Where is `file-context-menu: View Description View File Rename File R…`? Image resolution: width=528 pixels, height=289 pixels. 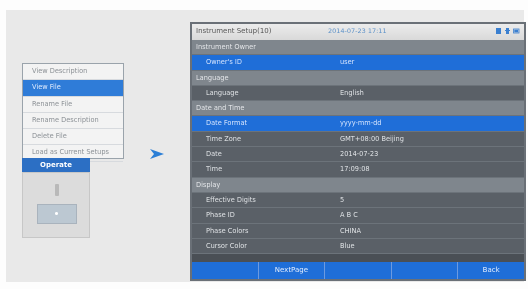 file-context-menu: View Description View File Rename File R… is located at coordinates (73, 112).